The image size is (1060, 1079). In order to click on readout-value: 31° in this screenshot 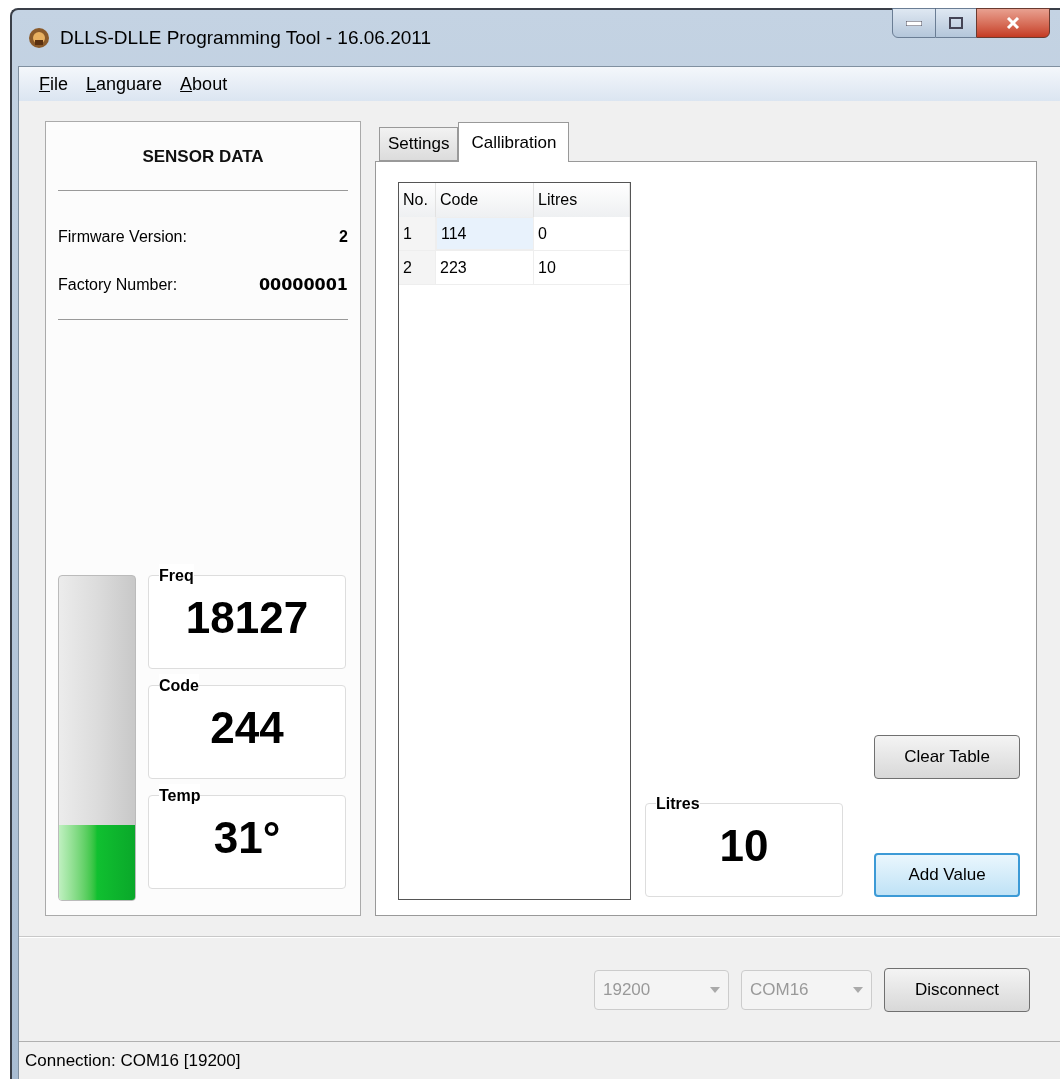, I will do `click(247, 838)`.